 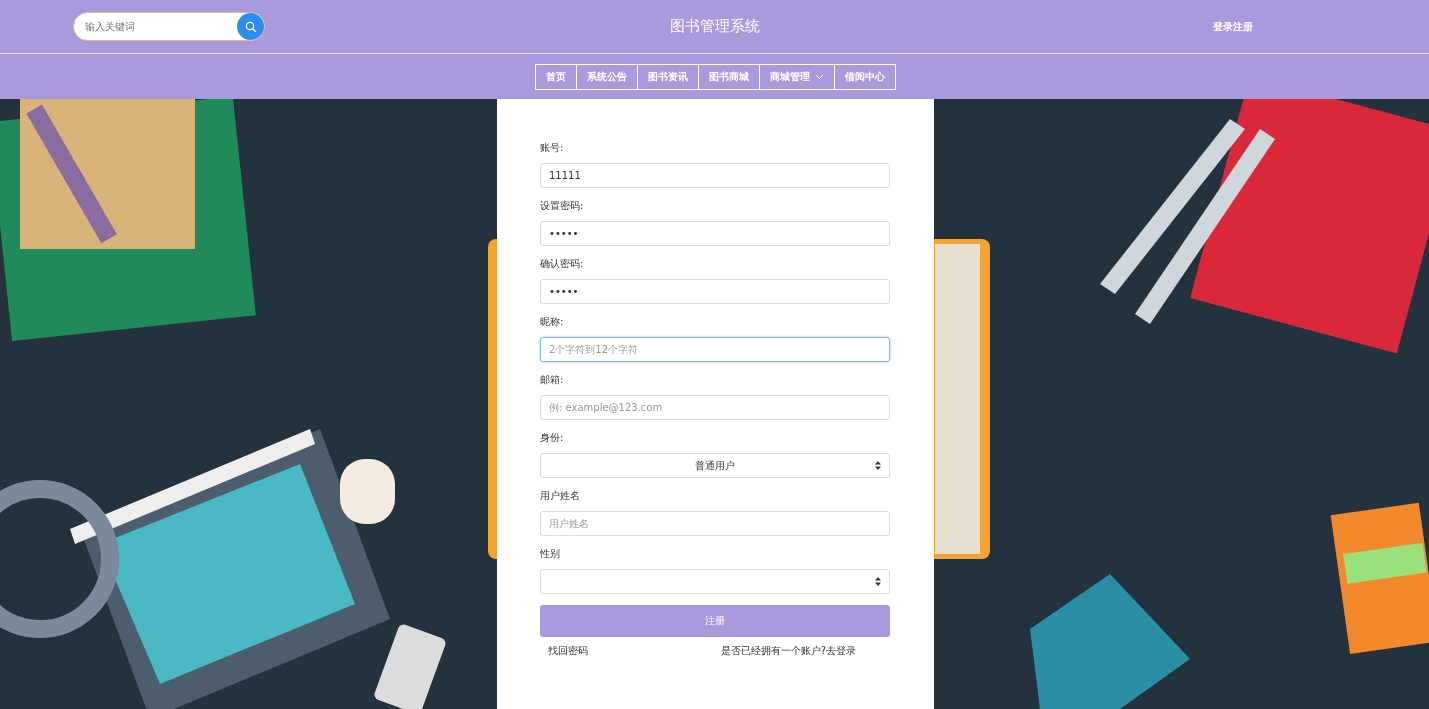 What do you see at coordinates (552, 148) in the screenshot?
I see `field-label: 账号:` at bounding box center [552, 148].